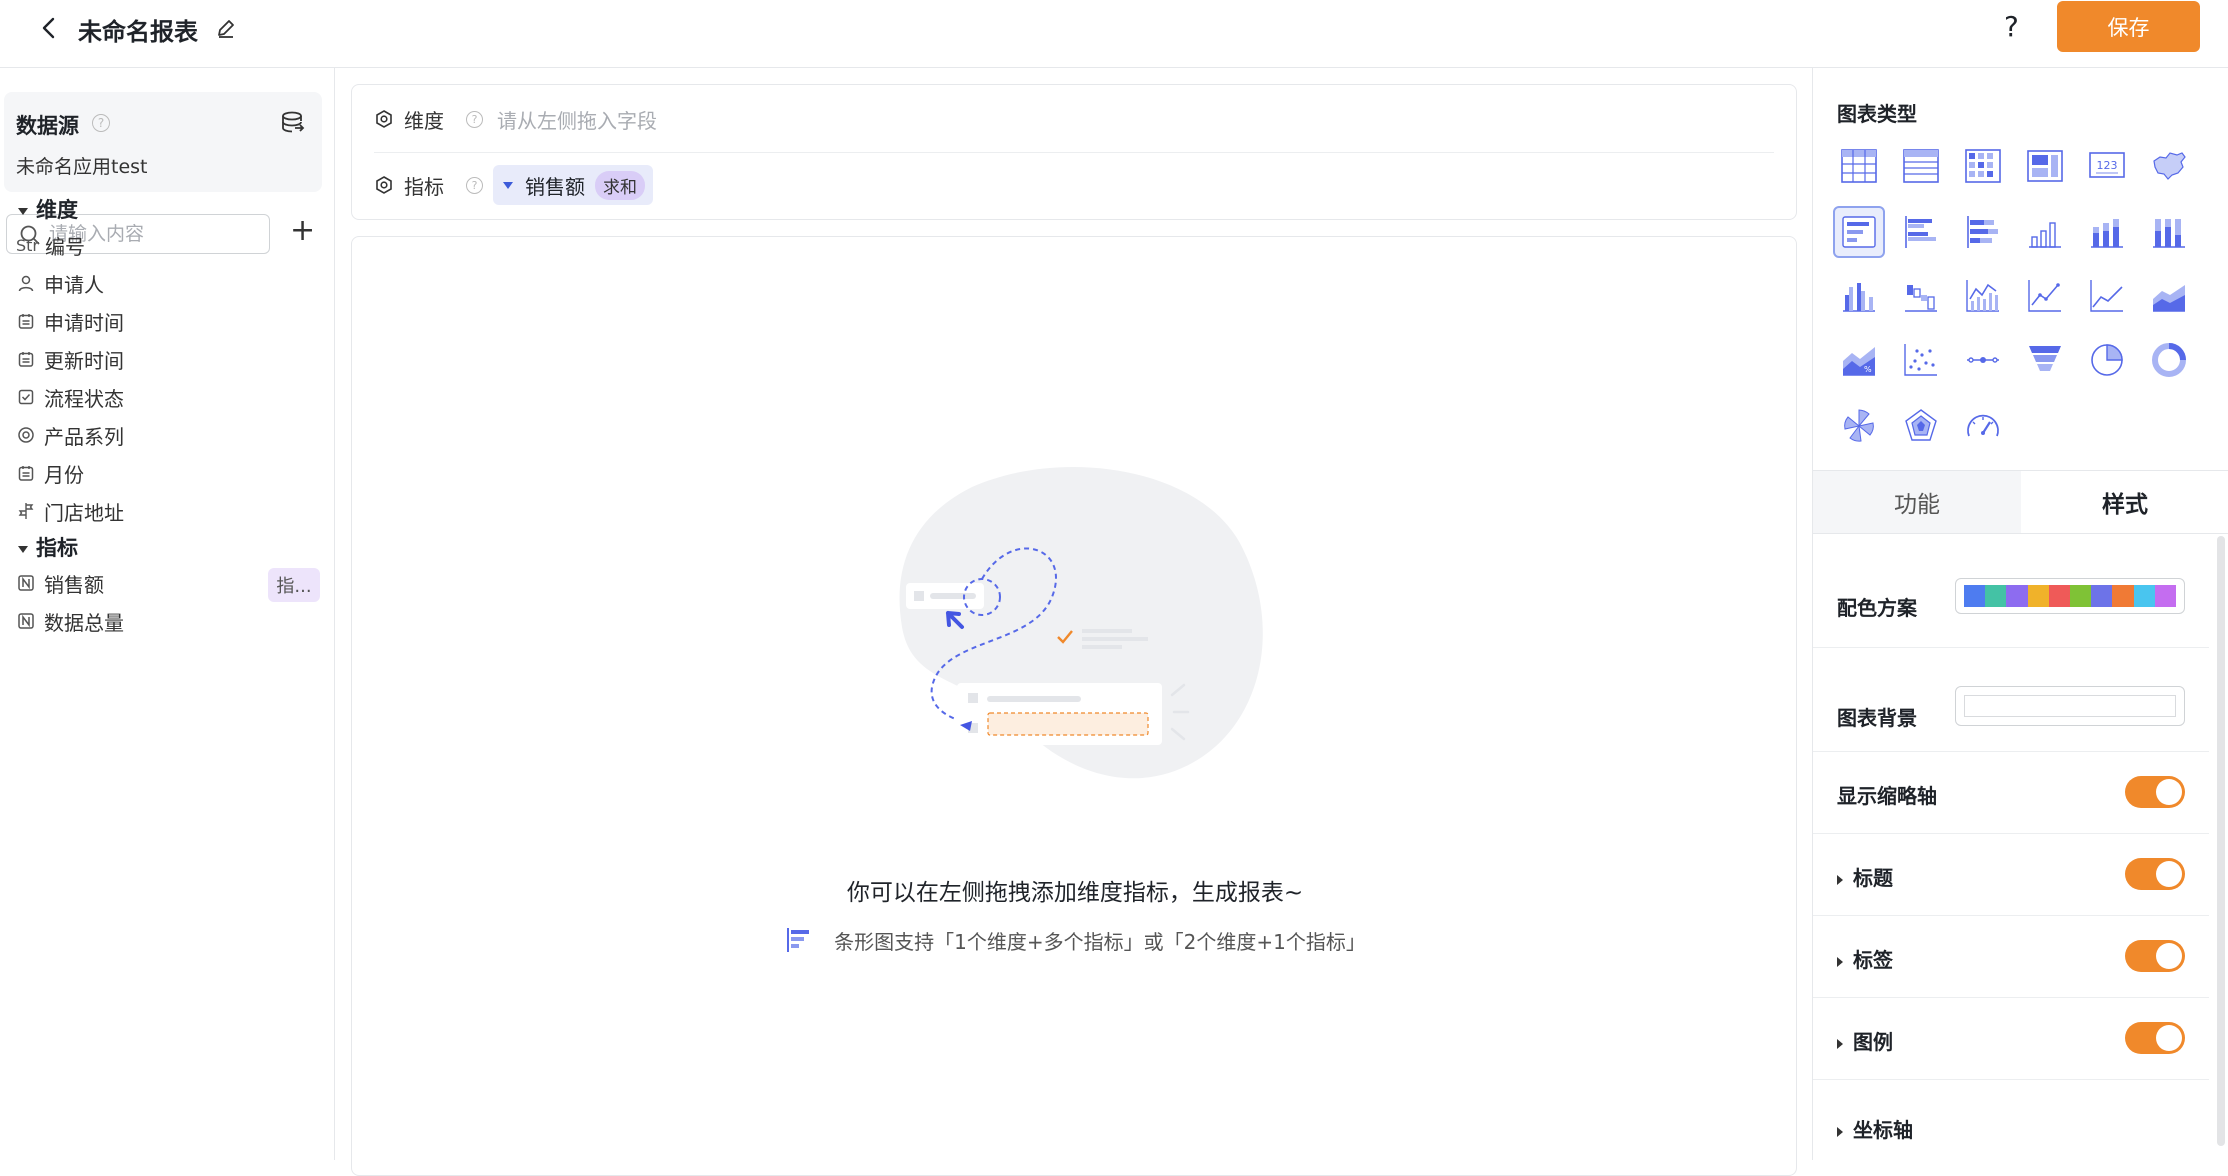 The height and width of the screenshot is (1176, 2228). What do you see at coordinates (226, 28) in the screenshot?
I see `edit-title-button` at bounding box center [226, 28].